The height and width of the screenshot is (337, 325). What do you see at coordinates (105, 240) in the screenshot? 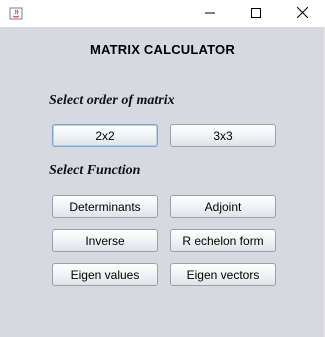
I see `inverse-button: Inverse` at bounding box center [105, 240].